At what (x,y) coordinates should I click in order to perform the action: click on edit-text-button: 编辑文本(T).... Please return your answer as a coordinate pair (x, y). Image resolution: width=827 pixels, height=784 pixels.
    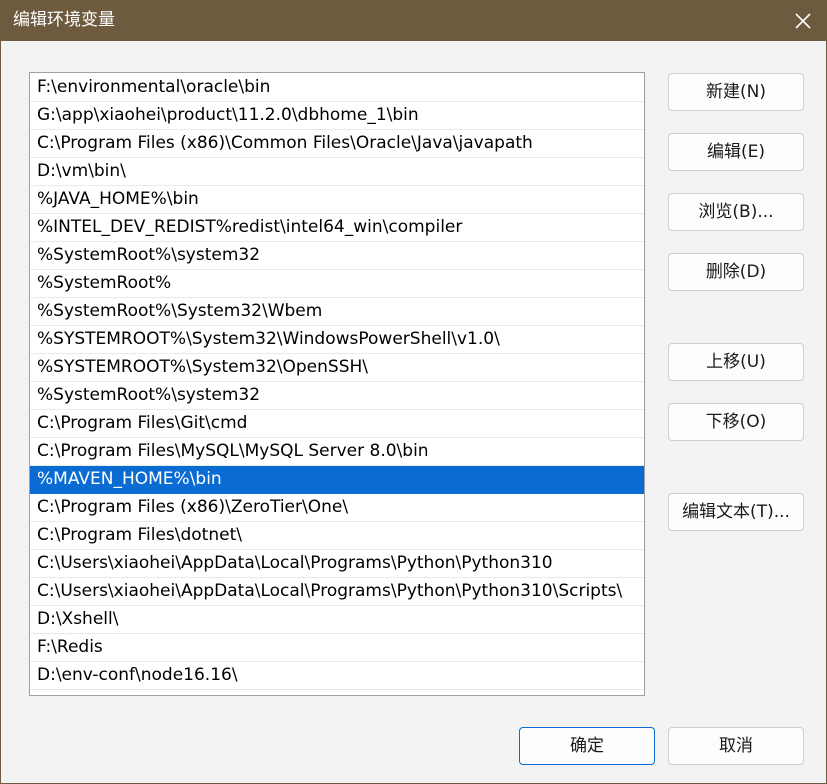
    Looking at the image, I should click on (736, 512).